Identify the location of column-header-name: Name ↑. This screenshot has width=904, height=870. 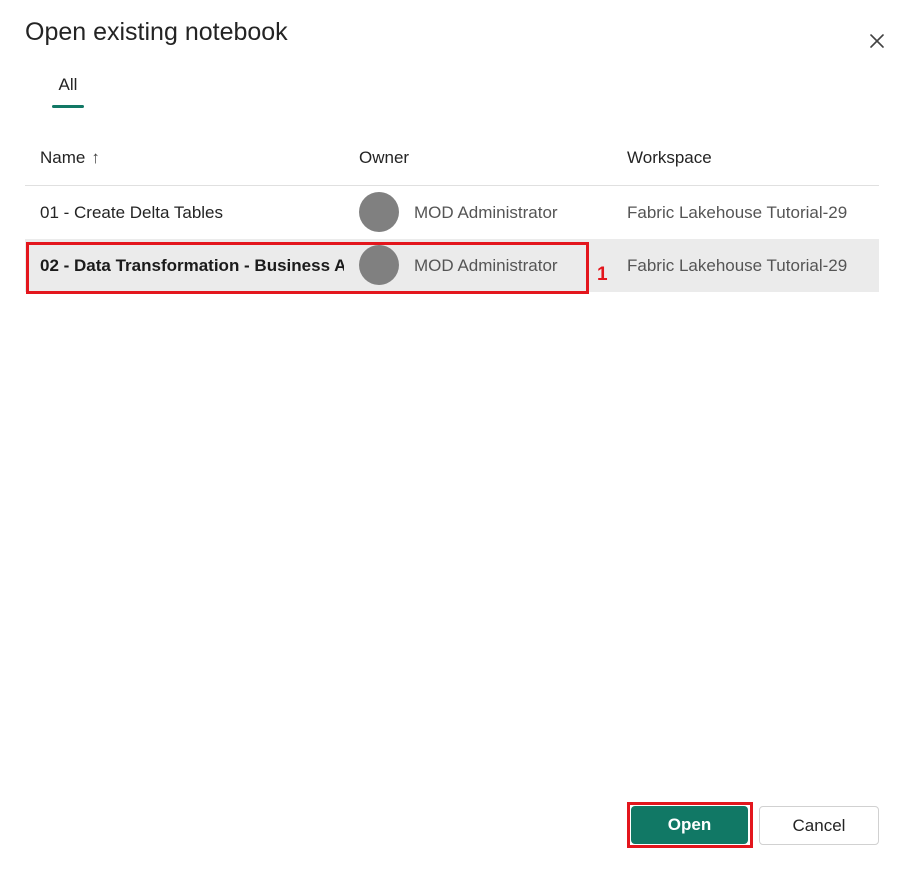
(70, 158).